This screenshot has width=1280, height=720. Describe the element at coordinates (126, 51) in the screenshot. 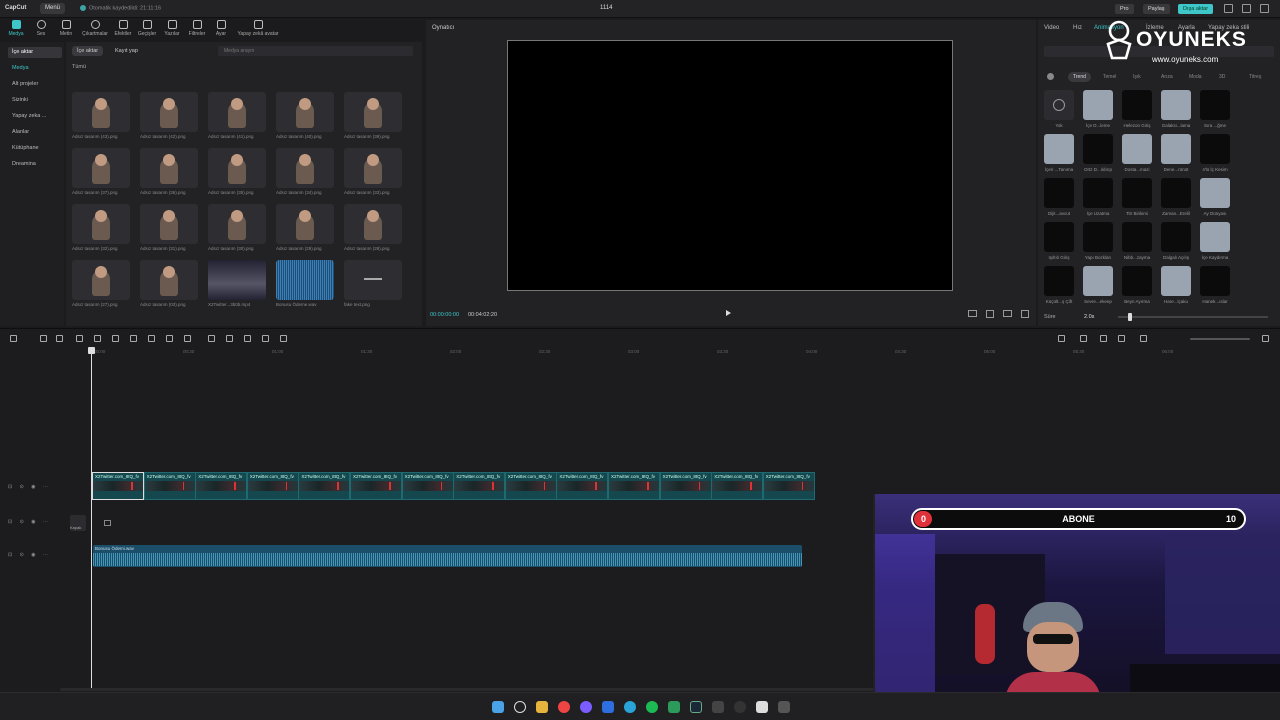

I see `record-tab: Kayıt yap` at that location.